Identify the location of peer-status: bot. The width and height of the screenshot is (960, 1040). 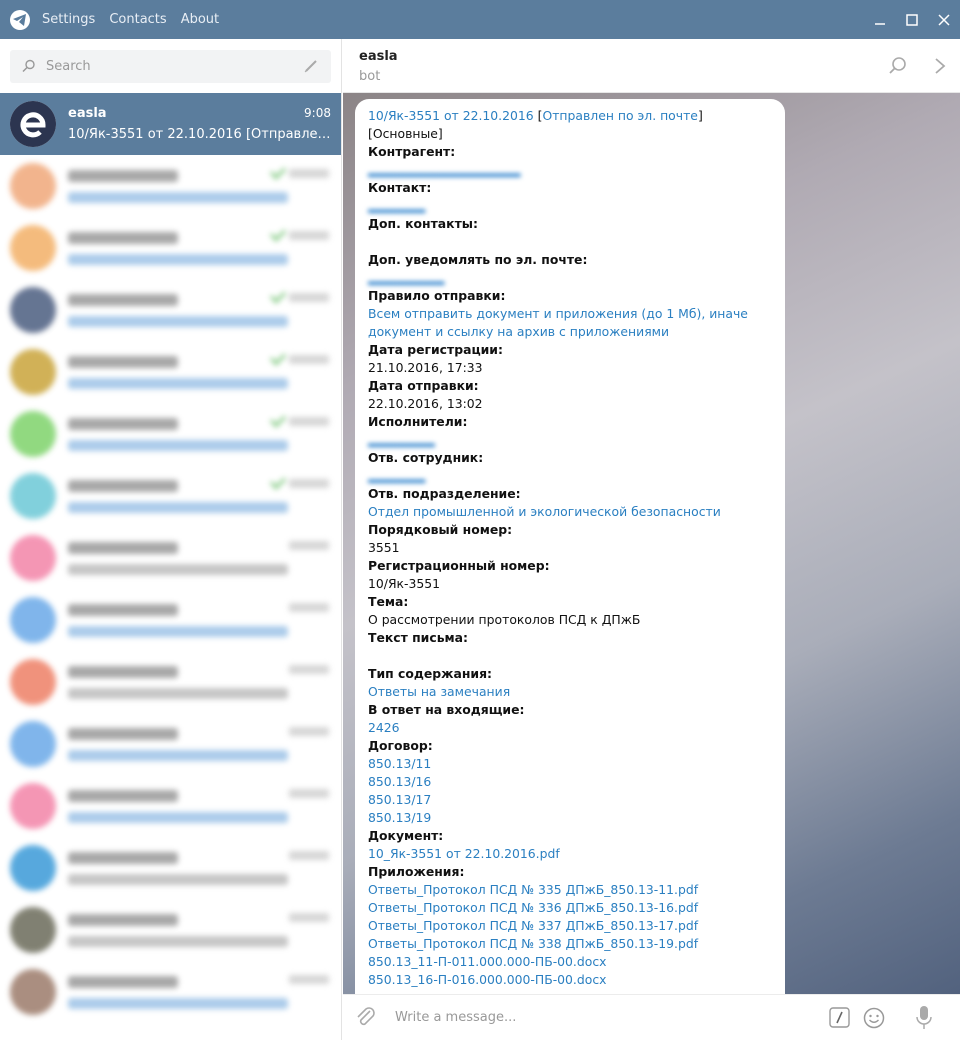
(370, 76).